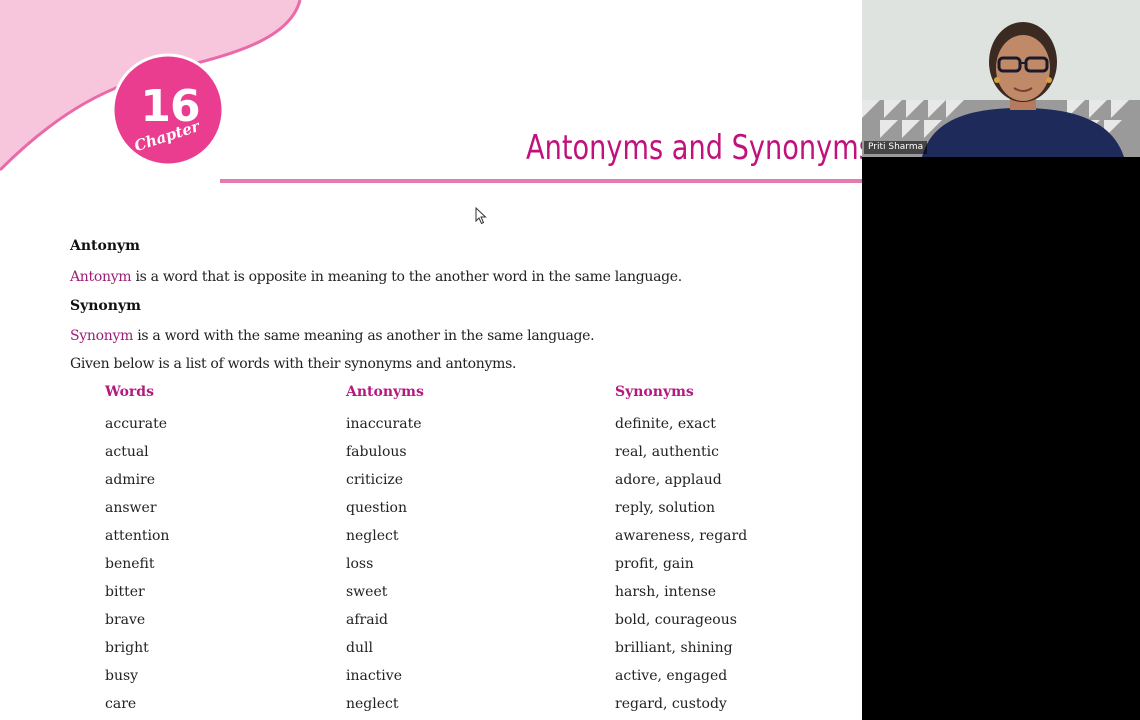  What do you see at coordinates (122, 676) in the screenshot?
I see `word-cell: busy` at bounding box center [122, 676].